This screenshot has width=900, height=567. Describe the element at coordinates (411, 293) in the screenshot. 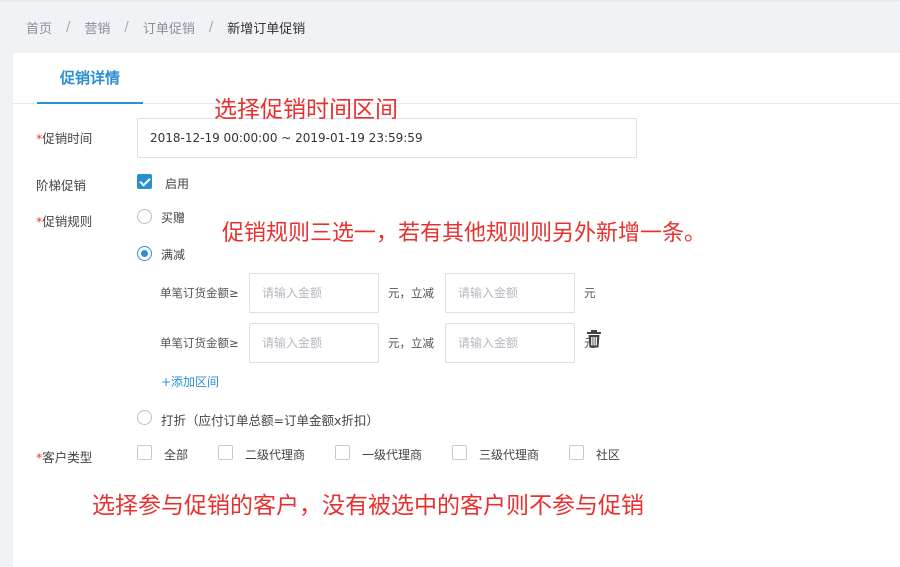

I see `tier1-reduce-label: 元，立减` at that location.